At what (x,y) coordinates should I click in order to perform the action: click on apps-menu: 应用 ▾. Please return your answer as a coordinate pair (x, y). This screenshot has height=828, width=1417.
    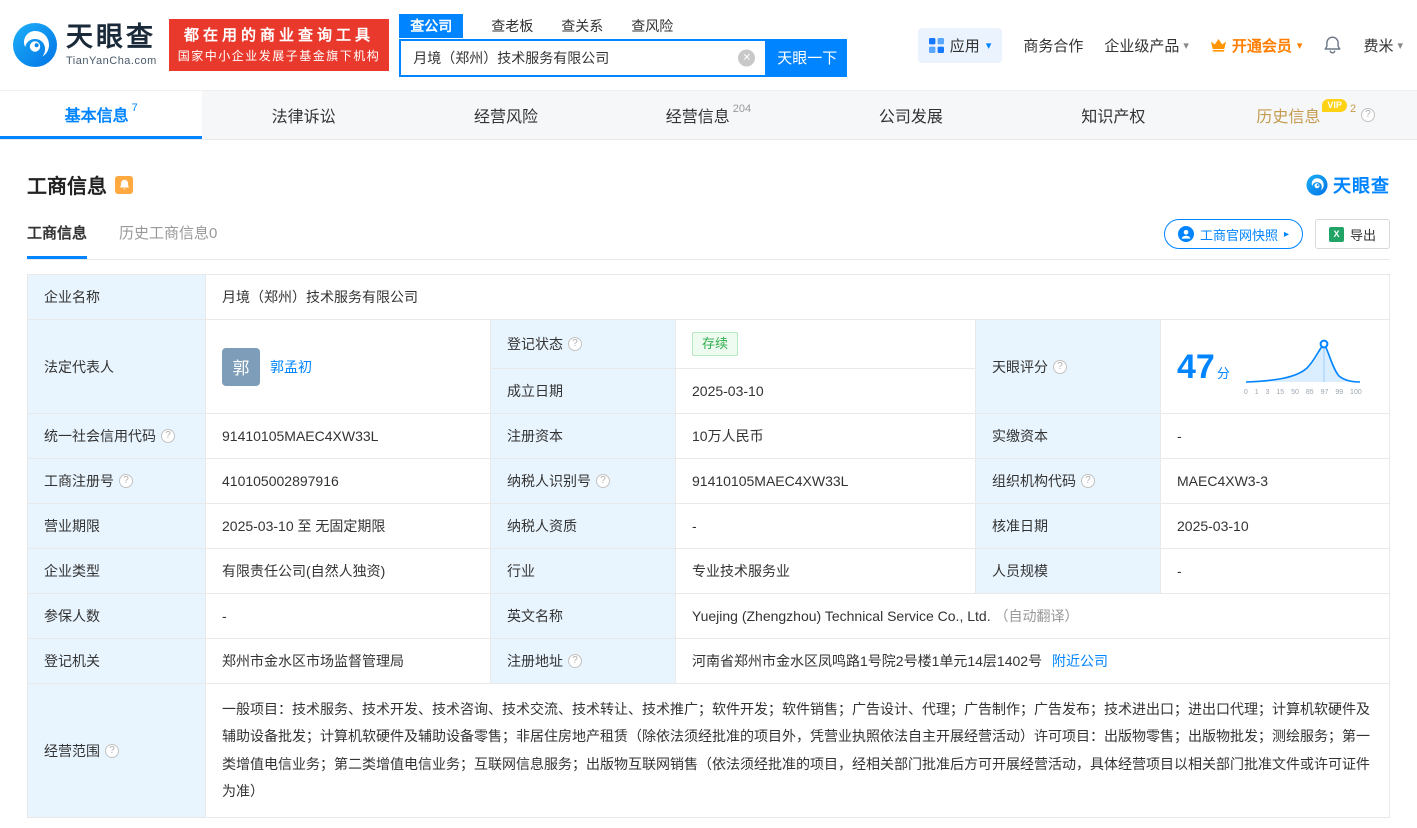
    Looking at the image, I should click on (960, 45).